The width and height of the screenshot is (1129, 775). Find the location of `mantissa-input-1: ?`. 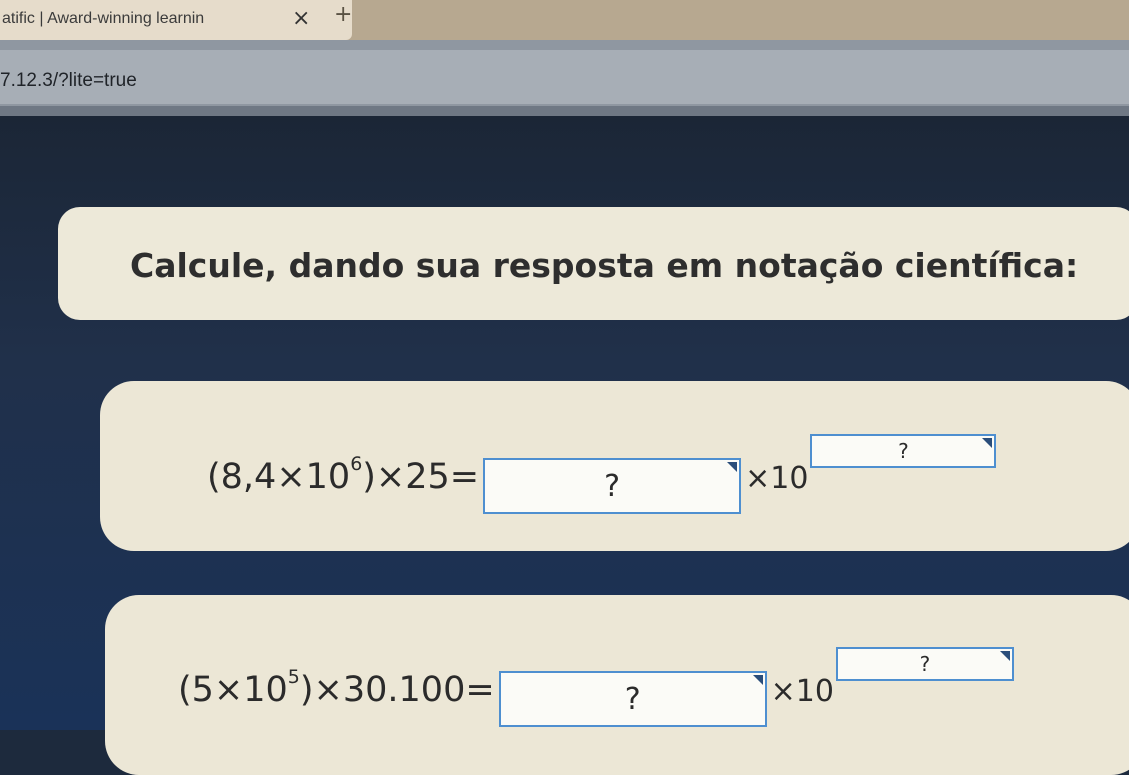

mantissa-input-1: ? is located at coordinates (612, 486).